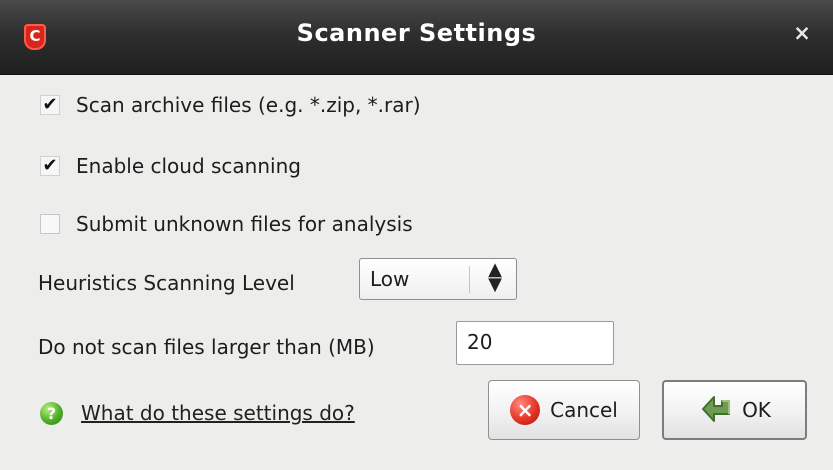  I want to click on size-limit-row: Do not scan files larger than (MB), so click(206, 347).